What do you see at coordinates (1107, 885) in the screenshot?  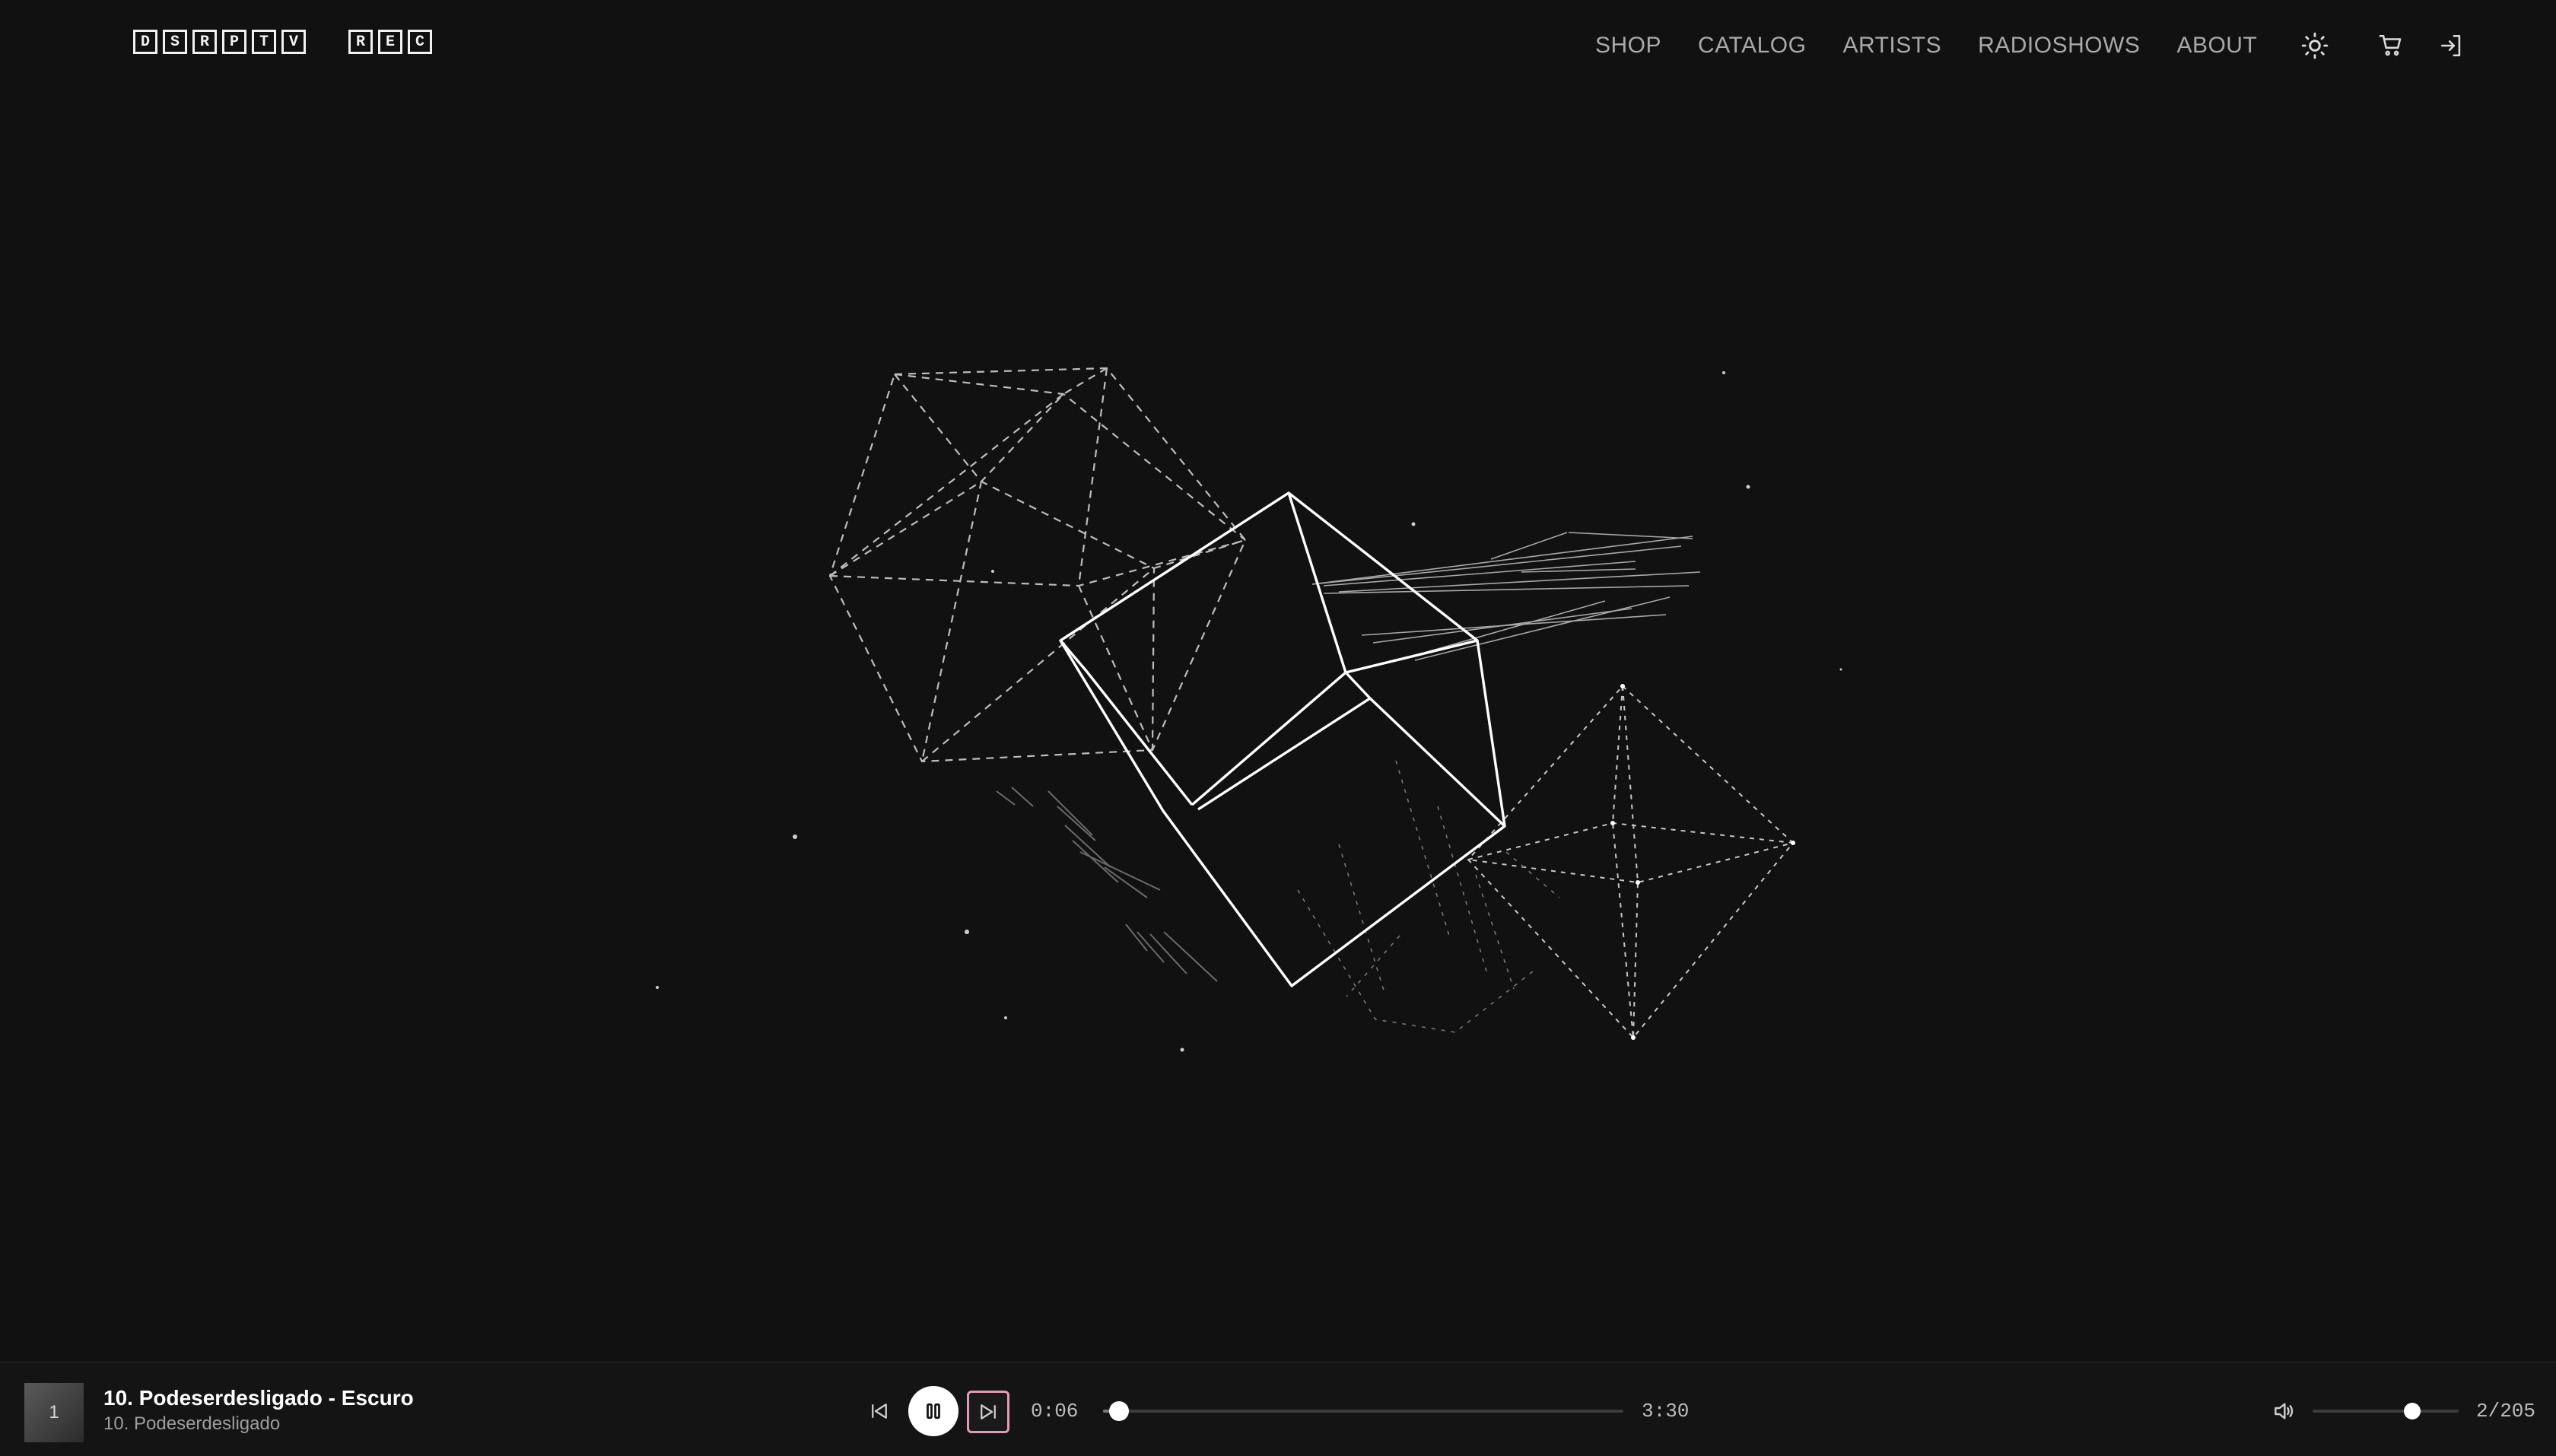 I see `hatch-marks` at bounding box center [1107, 885].